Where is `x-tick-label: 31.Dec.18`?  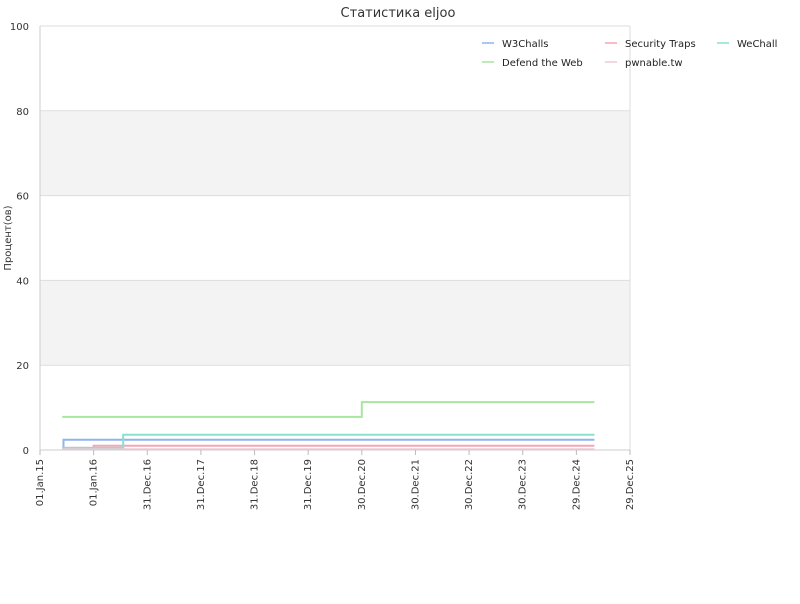 x-tick-label: 31.Dec.18 is located at coordinates (255, 484).